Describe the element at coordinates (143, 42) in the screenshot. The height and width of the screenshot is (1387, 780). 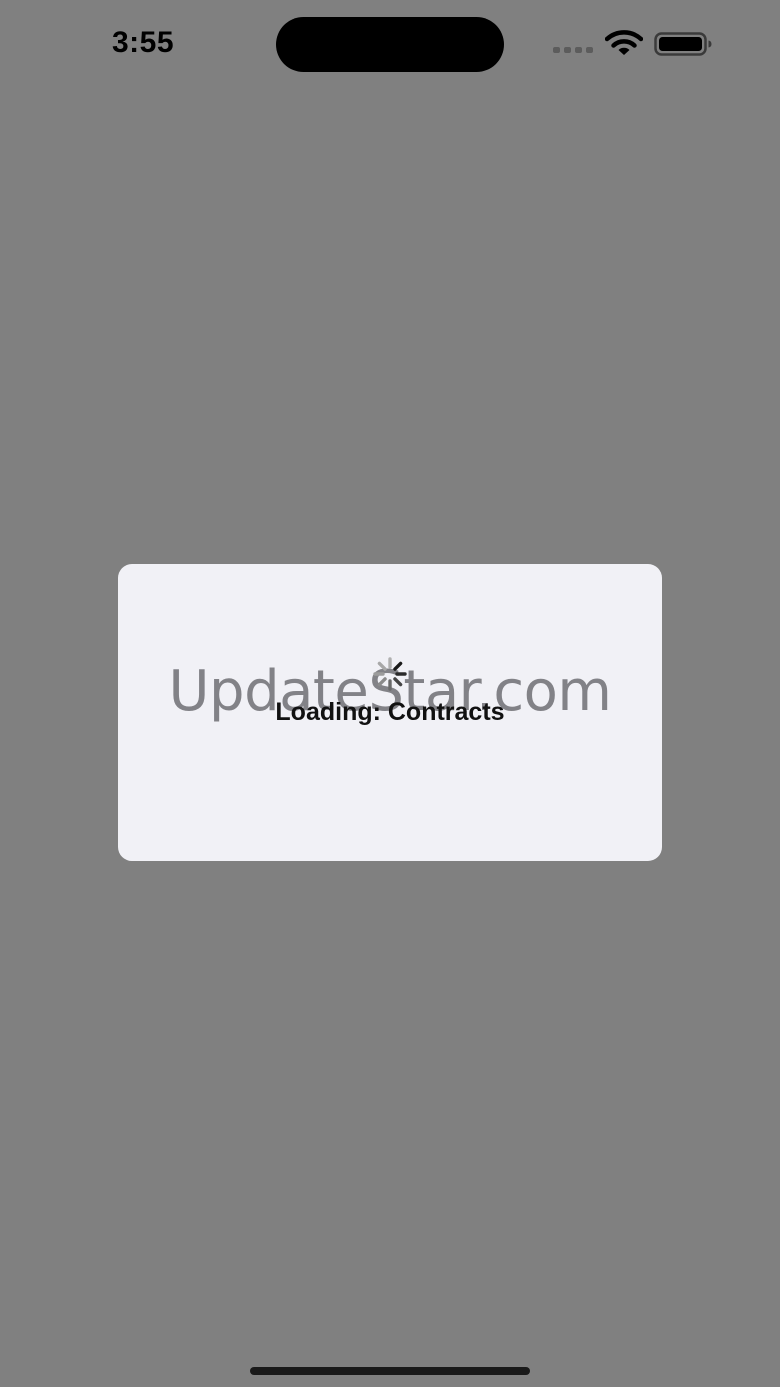
I see `status-time: 3:55` at that location.